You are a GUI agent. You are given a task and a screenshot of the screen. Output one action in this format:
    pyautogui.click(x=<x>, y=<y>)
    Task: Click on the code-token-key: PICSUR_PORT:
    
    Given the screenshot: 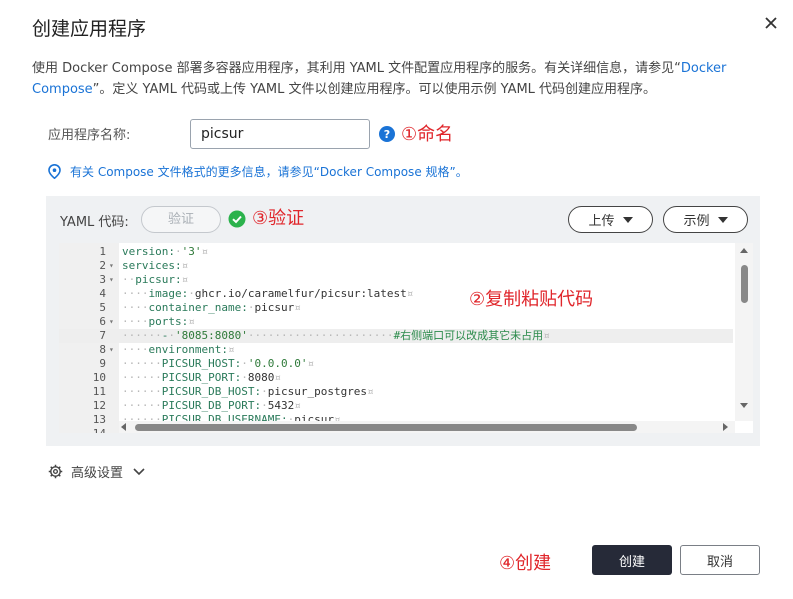 What is the action you would take?
    pyautogui.click(x=201, y=377)
    